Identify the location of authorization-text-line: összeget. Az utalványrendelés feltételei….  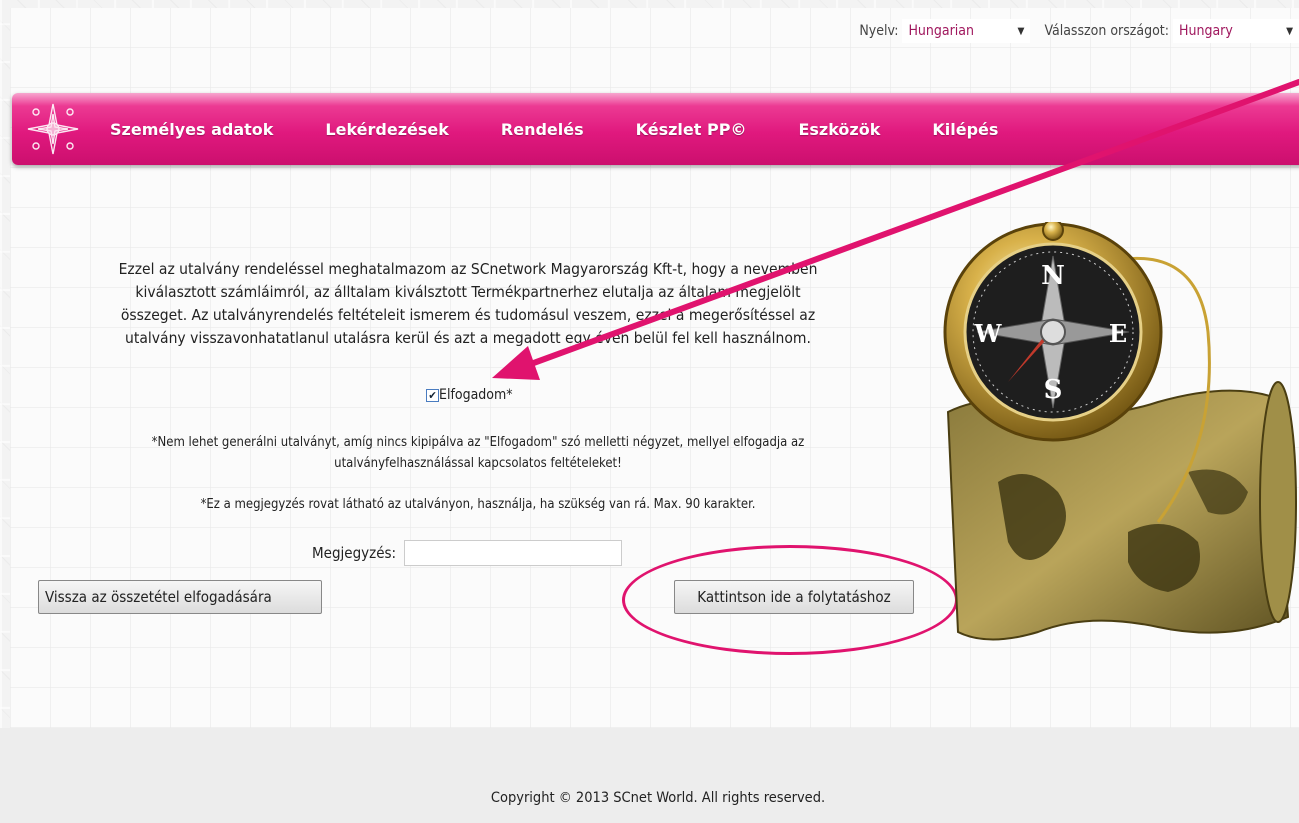
(468, 315).